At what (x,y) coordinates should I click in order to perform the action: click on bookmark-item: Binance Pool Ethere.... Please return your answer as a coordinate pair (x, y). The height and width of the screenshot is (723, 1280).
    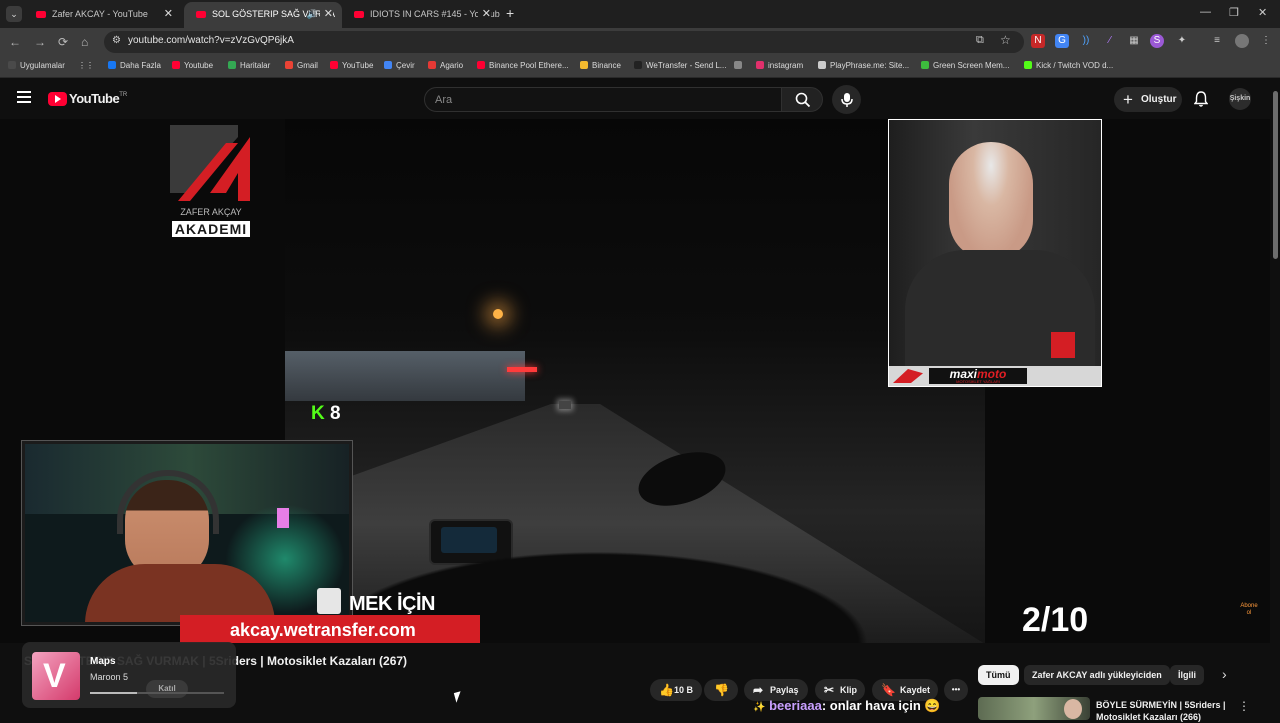
    Looking at the image, I should click on (523, 65).